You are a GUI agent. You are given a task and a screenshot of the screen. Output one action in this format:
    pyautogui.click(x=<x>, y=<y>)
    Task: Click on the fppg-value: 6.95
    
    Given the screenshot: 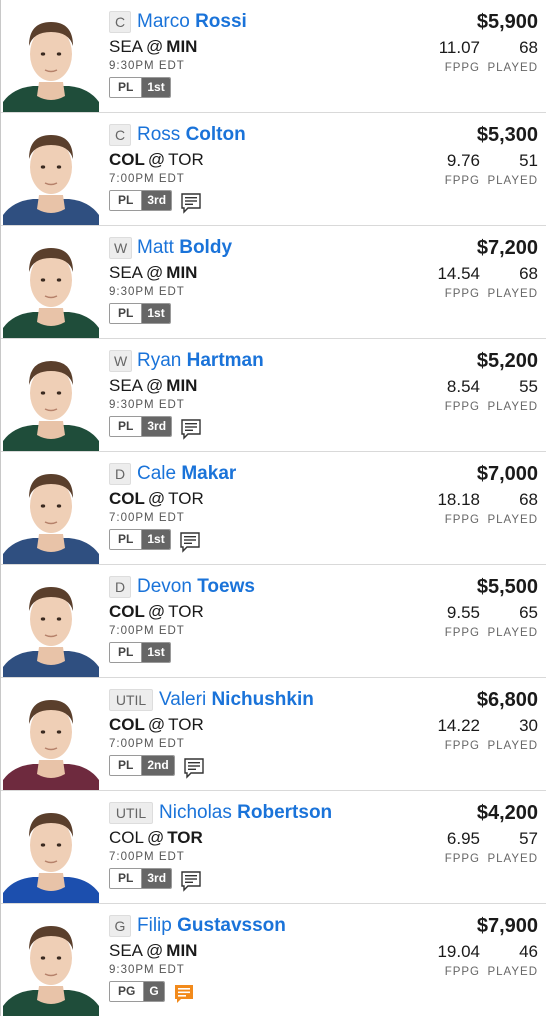 What is the action you would take?
    pyautogui.click(x=463, y=838)
    